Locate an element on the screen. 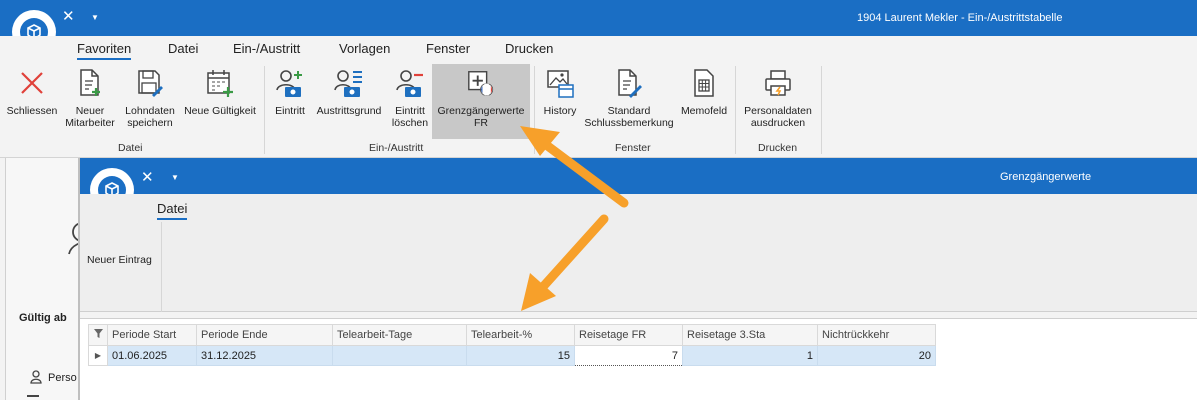  neuer-eintrag-button: Neuer Eintrag is located at coordinates (119, 260).